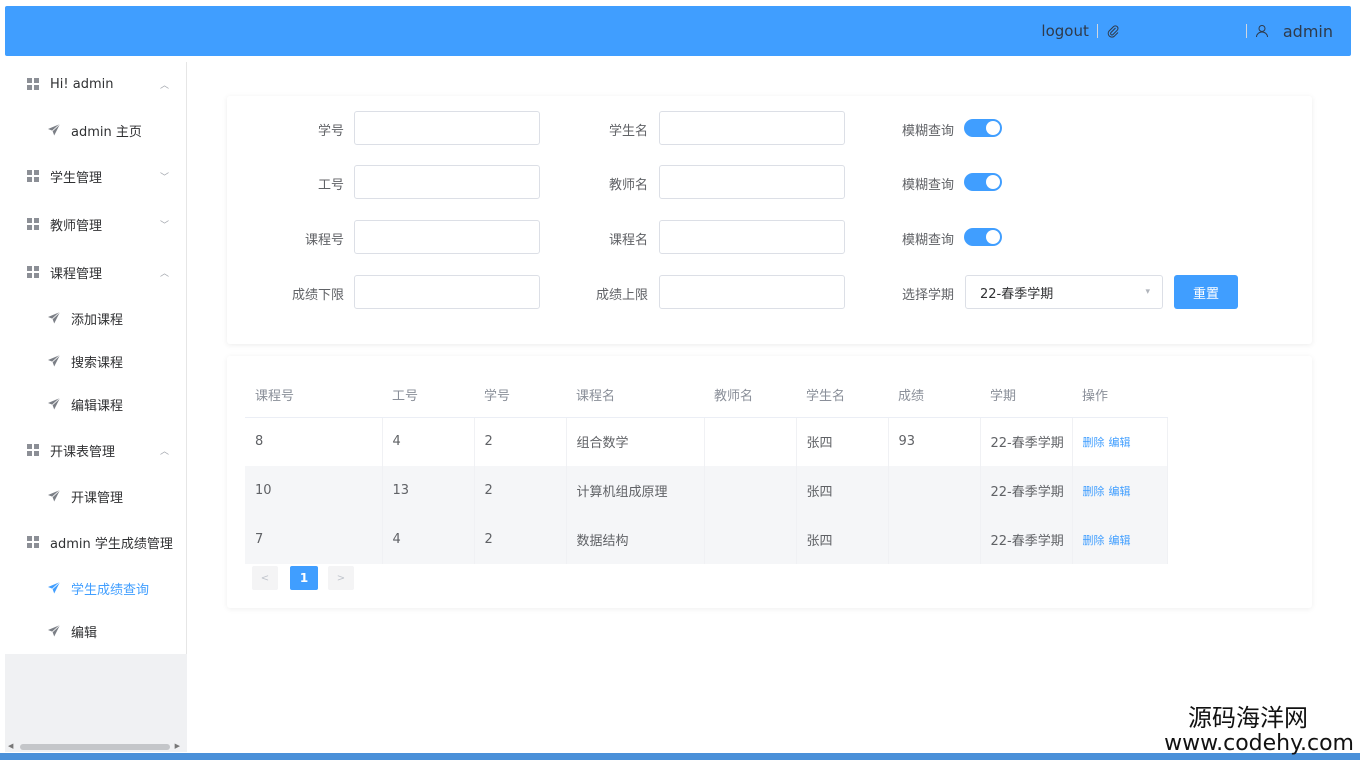 The height and width of the screenshot is (760, 1360). I want to click on table-cell: 13, so click(428, 490).